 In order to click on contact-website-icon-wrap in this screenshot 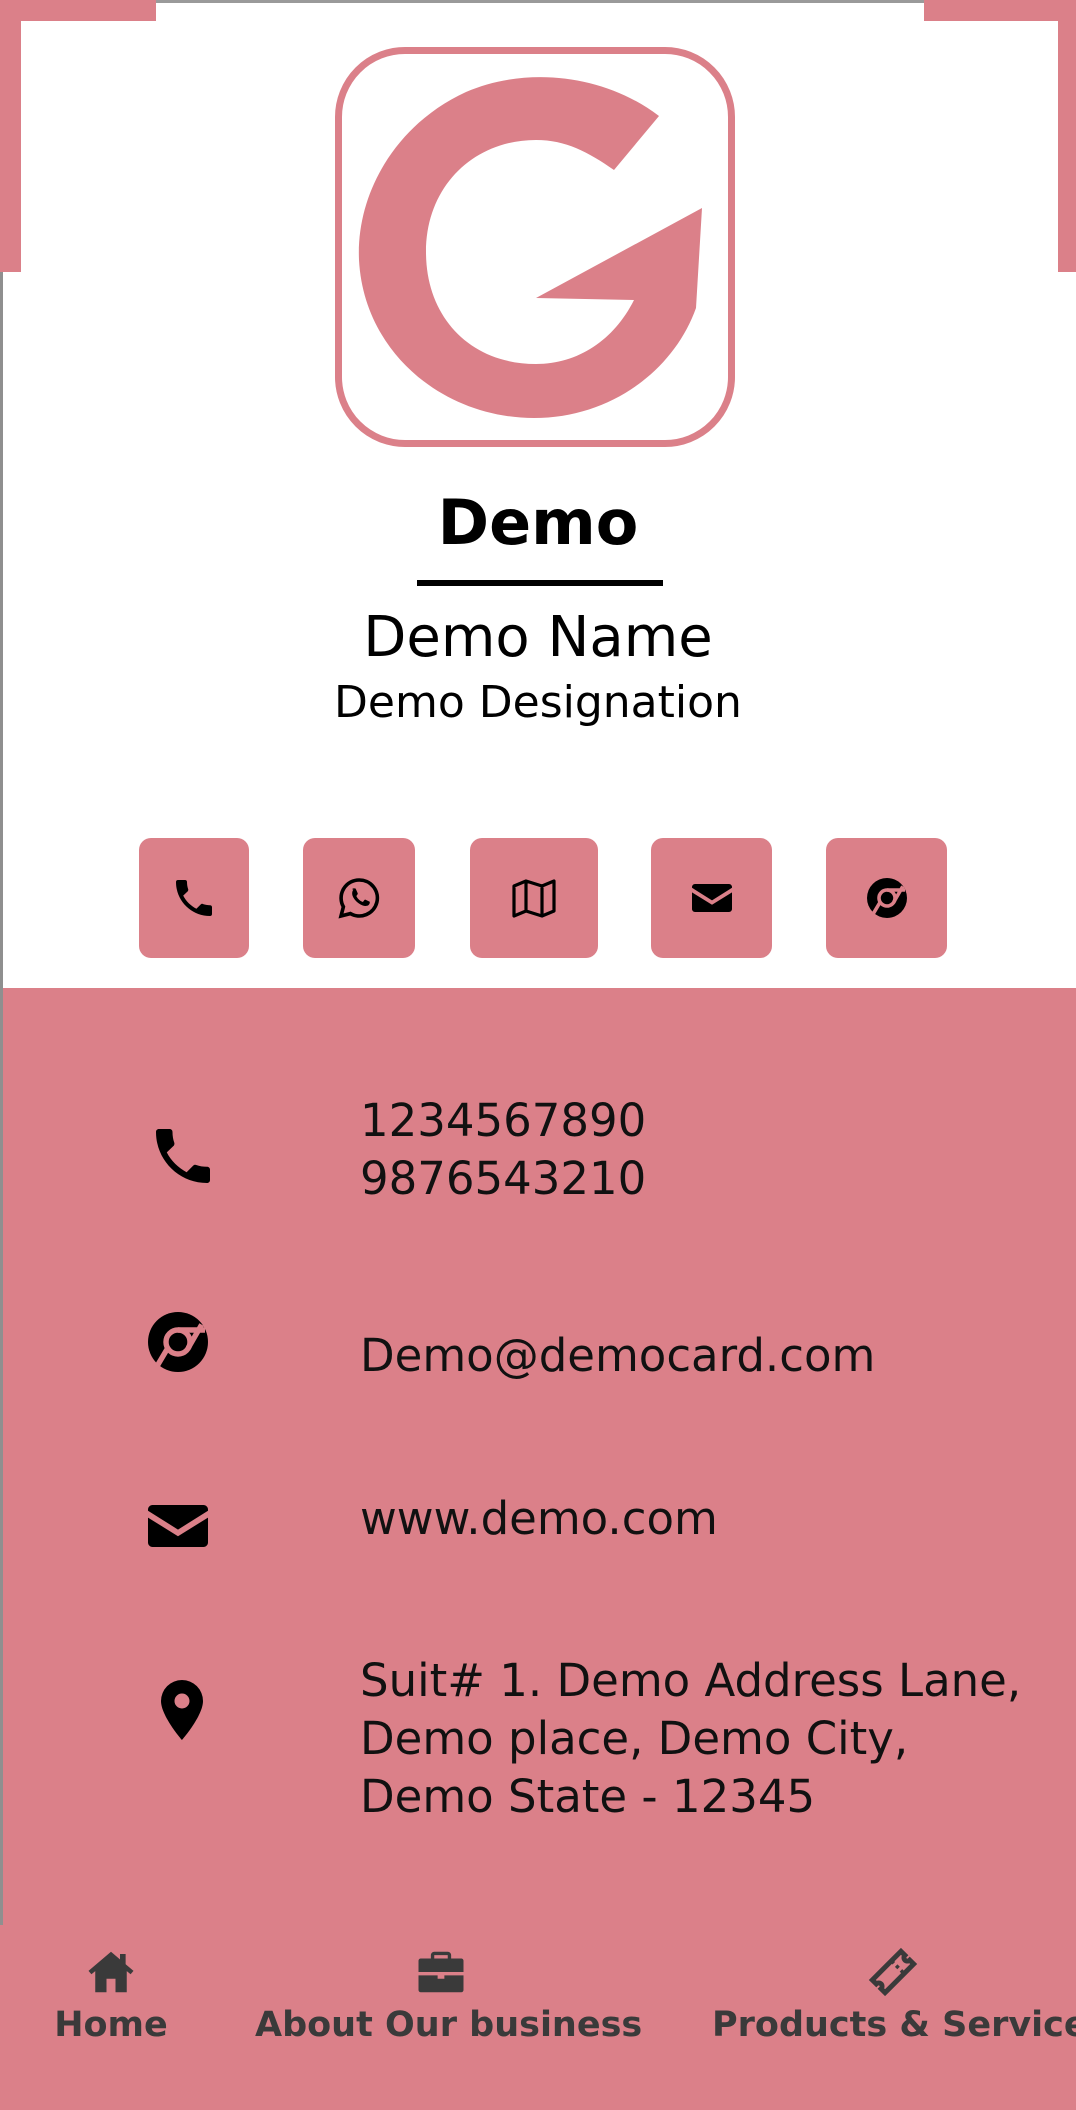, I will do `click(178, 1526)`.